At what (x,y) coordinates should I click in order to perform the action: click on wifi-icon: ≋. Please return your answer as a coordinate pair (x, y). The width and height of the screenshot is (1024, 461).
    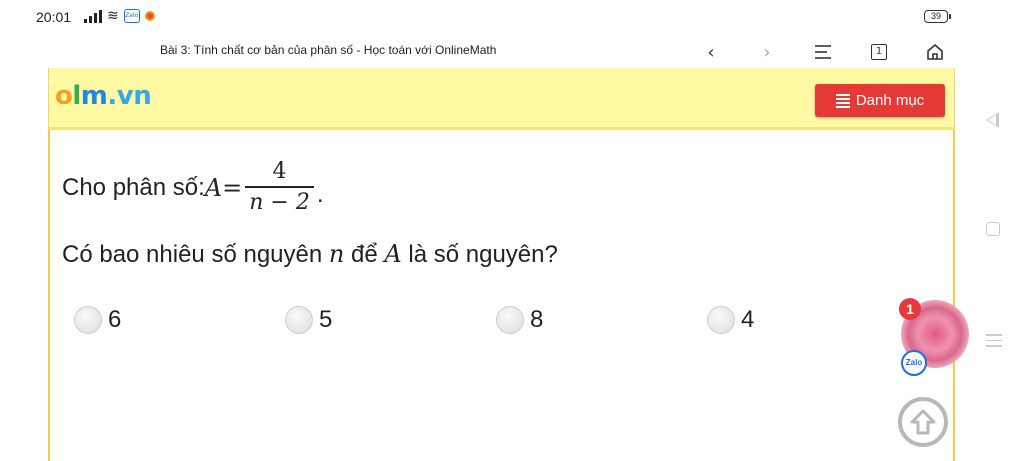
    Looking at the image, I should click on (113, 16).